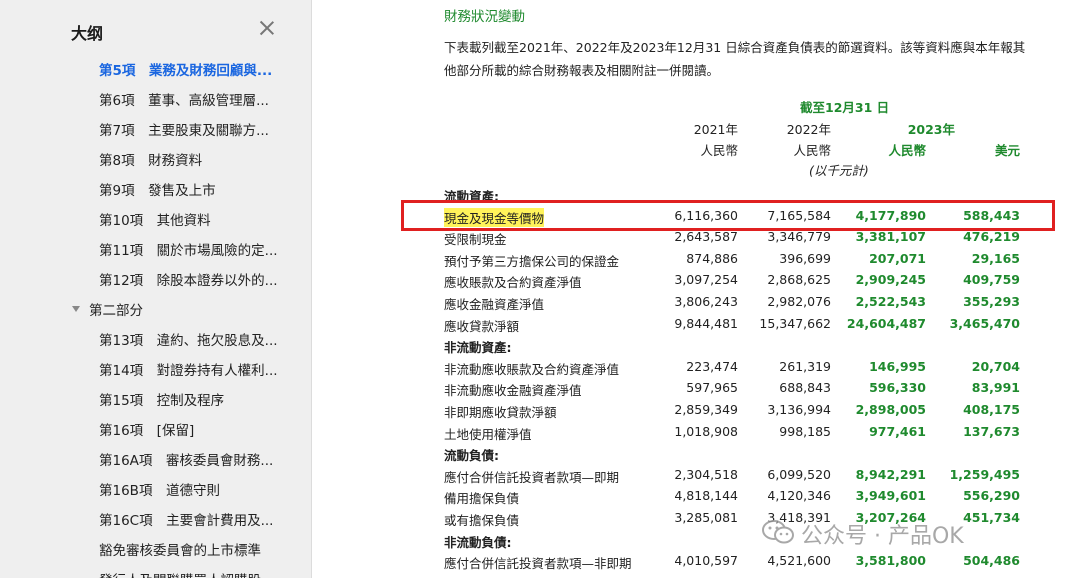 The height and width of the screenshot is (578, 1073). What do you see at coordinates (808, 129) in the screenshot?
I see `header-2022: 2022年` at bounding box center [808, 129].